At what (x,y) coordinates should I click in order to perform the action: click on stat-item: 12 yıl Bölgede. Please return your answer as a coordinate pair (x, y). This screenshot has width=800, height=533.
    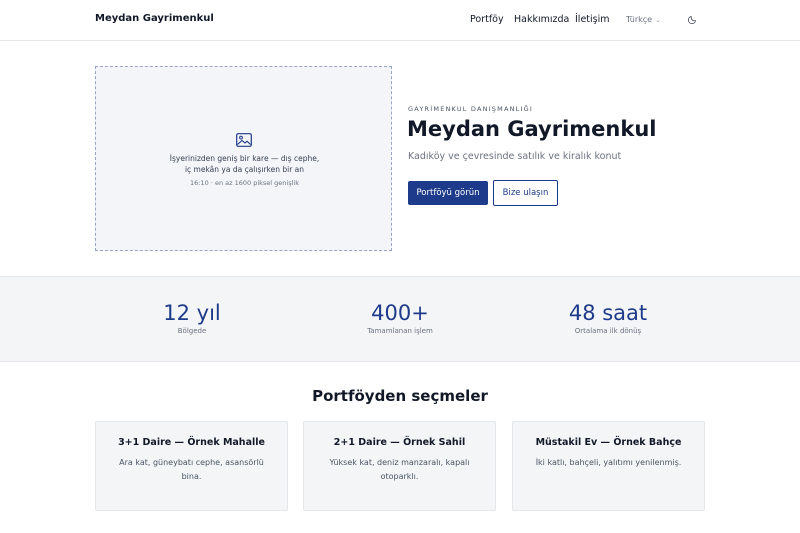
    Looking at the image, I should click on (192, 318).